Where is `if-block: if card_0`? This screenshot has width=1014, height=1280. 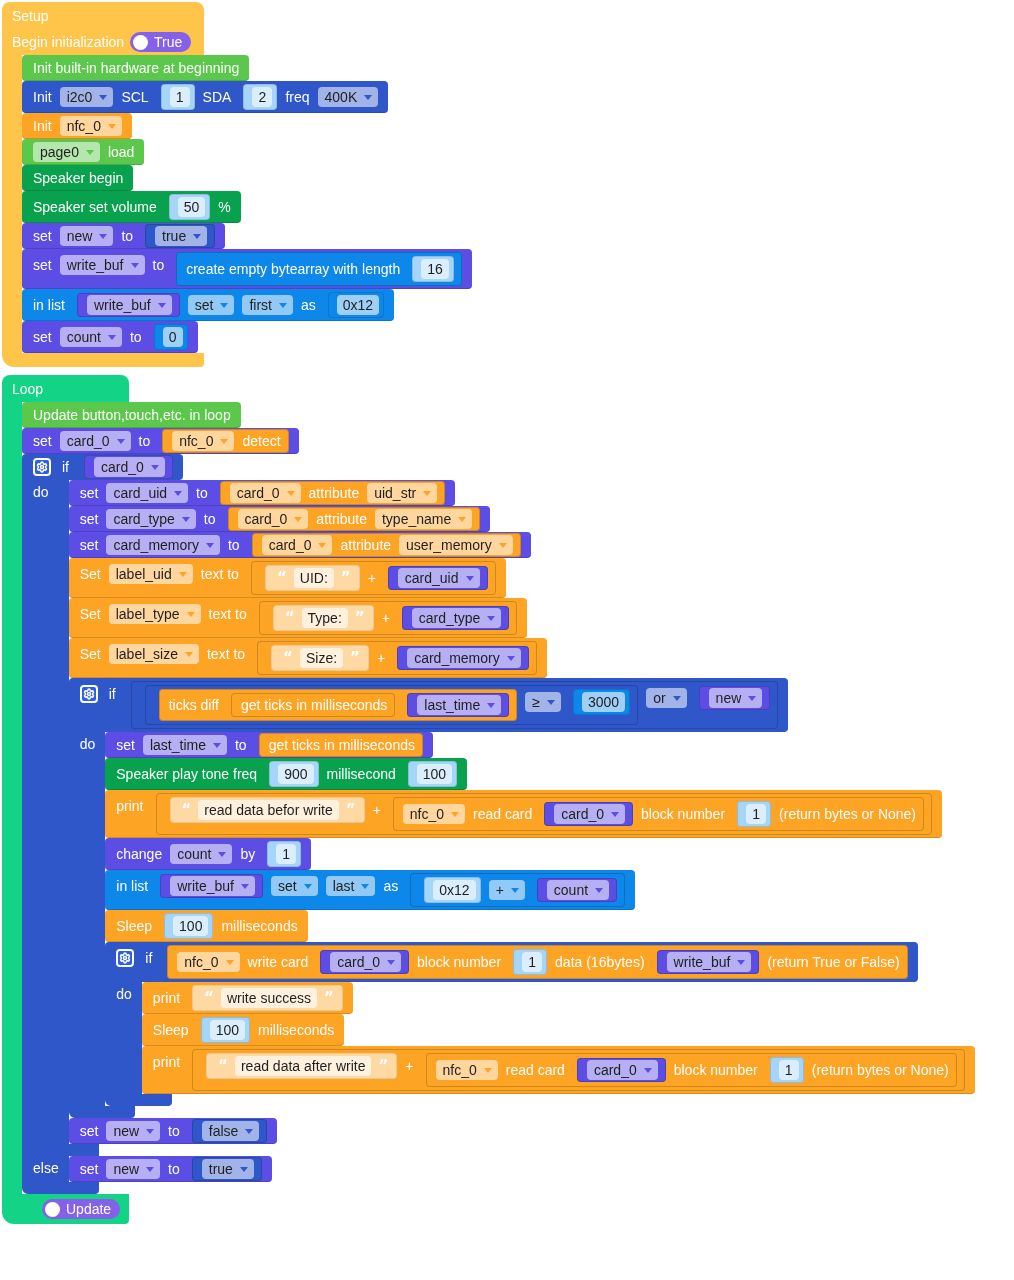
if-block: if card_0 is located at coordinates (102, 467).